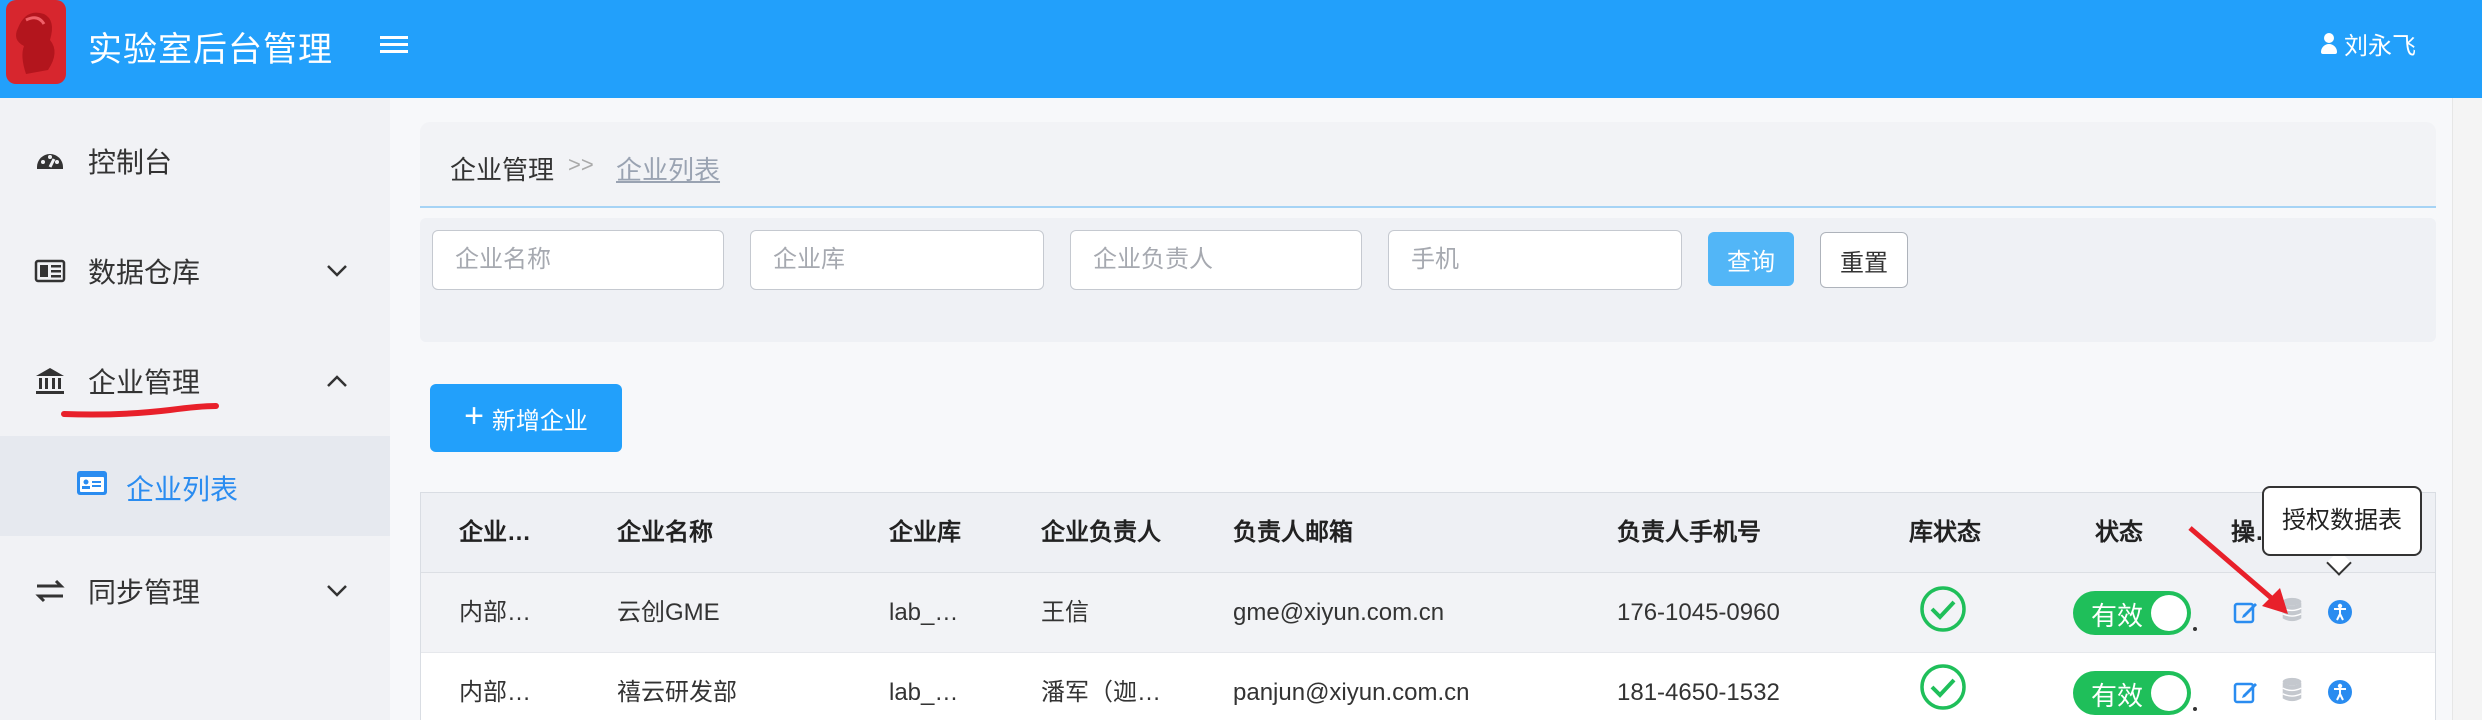  What do you see at coordinates (92, 483) in the screenshot?
I see `id-card-icon` at bounding box center [92, 483].